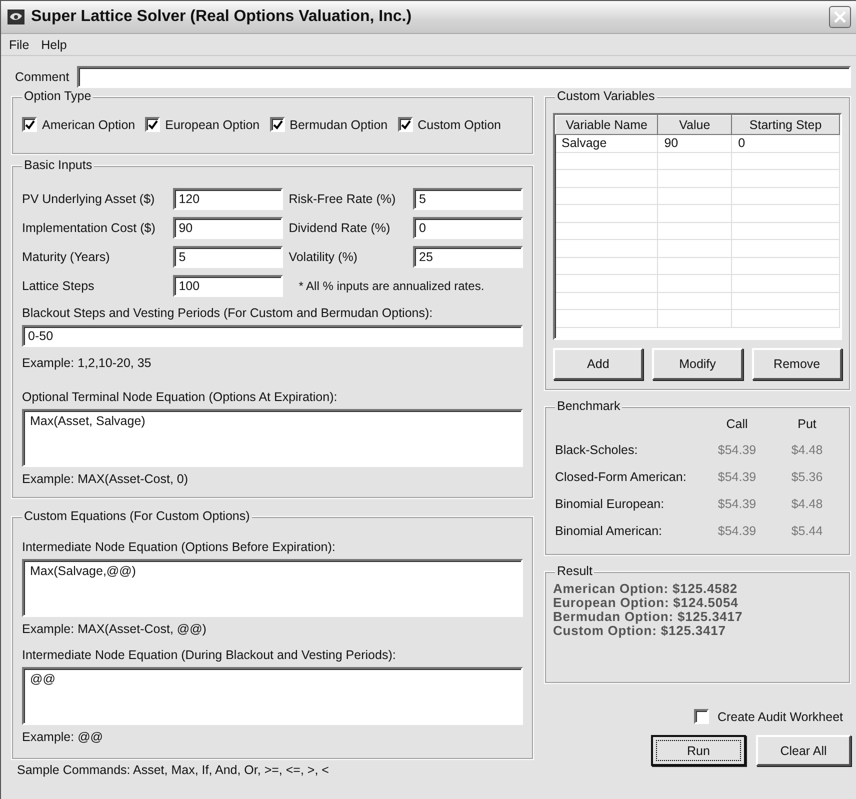  Describe the element at coordinates (797, 364) in the screenshot. I see `table-action-button: Remove` at that location.